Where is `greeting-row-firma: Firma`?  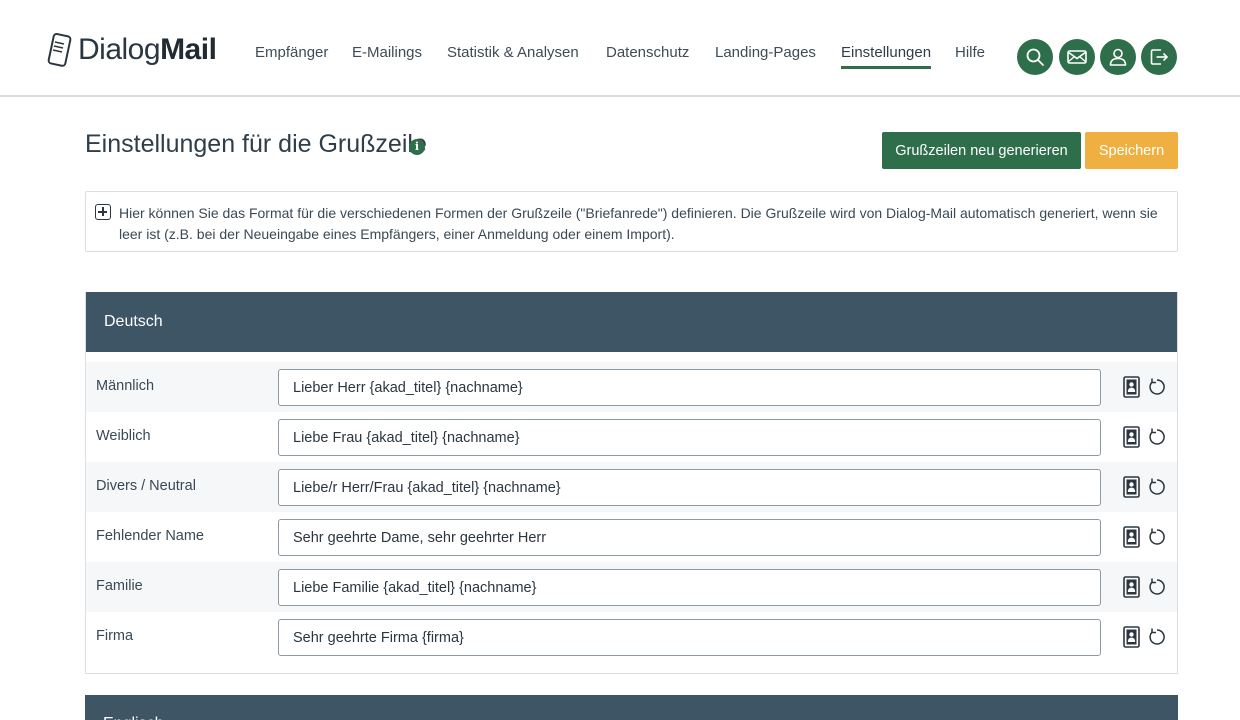 greeting-row-firma: Firma is located at coordinates (631, 637).